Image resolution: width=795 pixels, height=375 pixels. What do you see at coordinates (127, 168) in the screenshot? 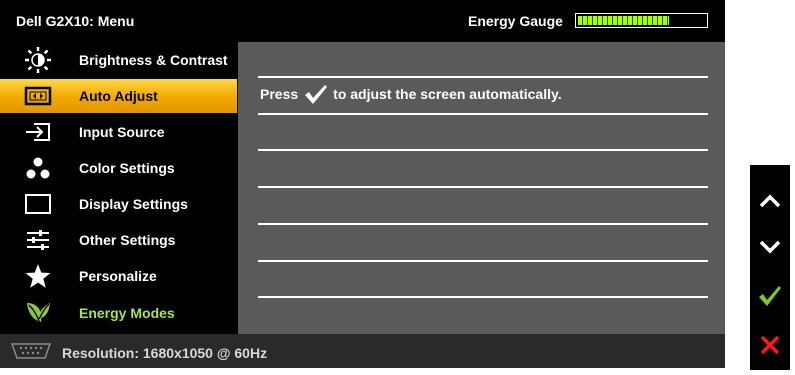
I see `menu-item-label: Color Settings` at bounding box center [127, 168].